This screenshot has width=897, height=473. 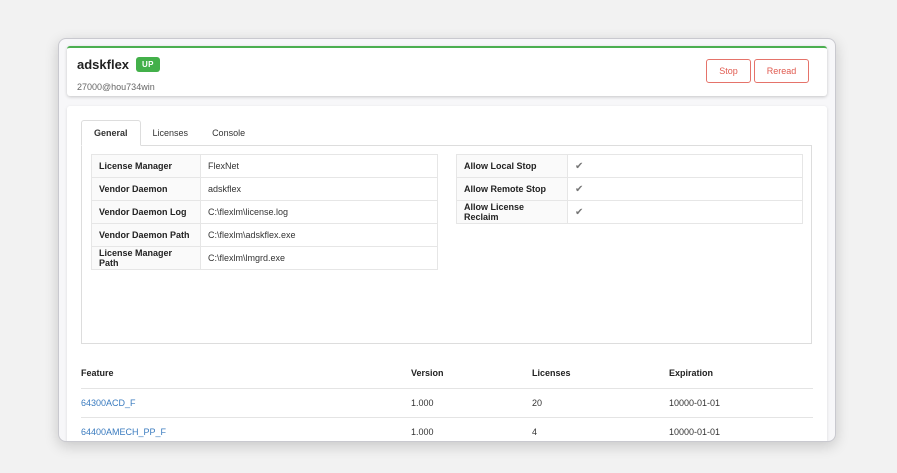 What do you see at coordinates (319, 235) in the screenshot?
I see `info-value: C:\flexlm\adskflex.exe` at bounding box center [319, 235].